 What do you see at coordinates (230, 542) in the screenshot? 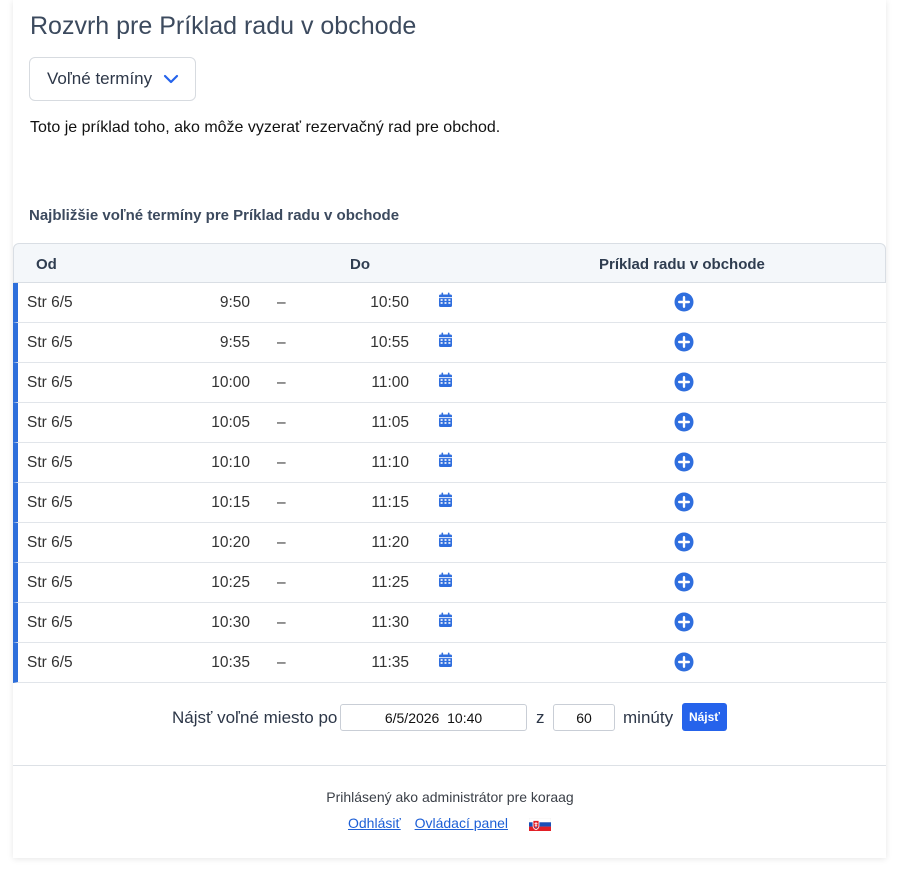
I see `slot-from: 10:20` at bounding box center [230, 542].